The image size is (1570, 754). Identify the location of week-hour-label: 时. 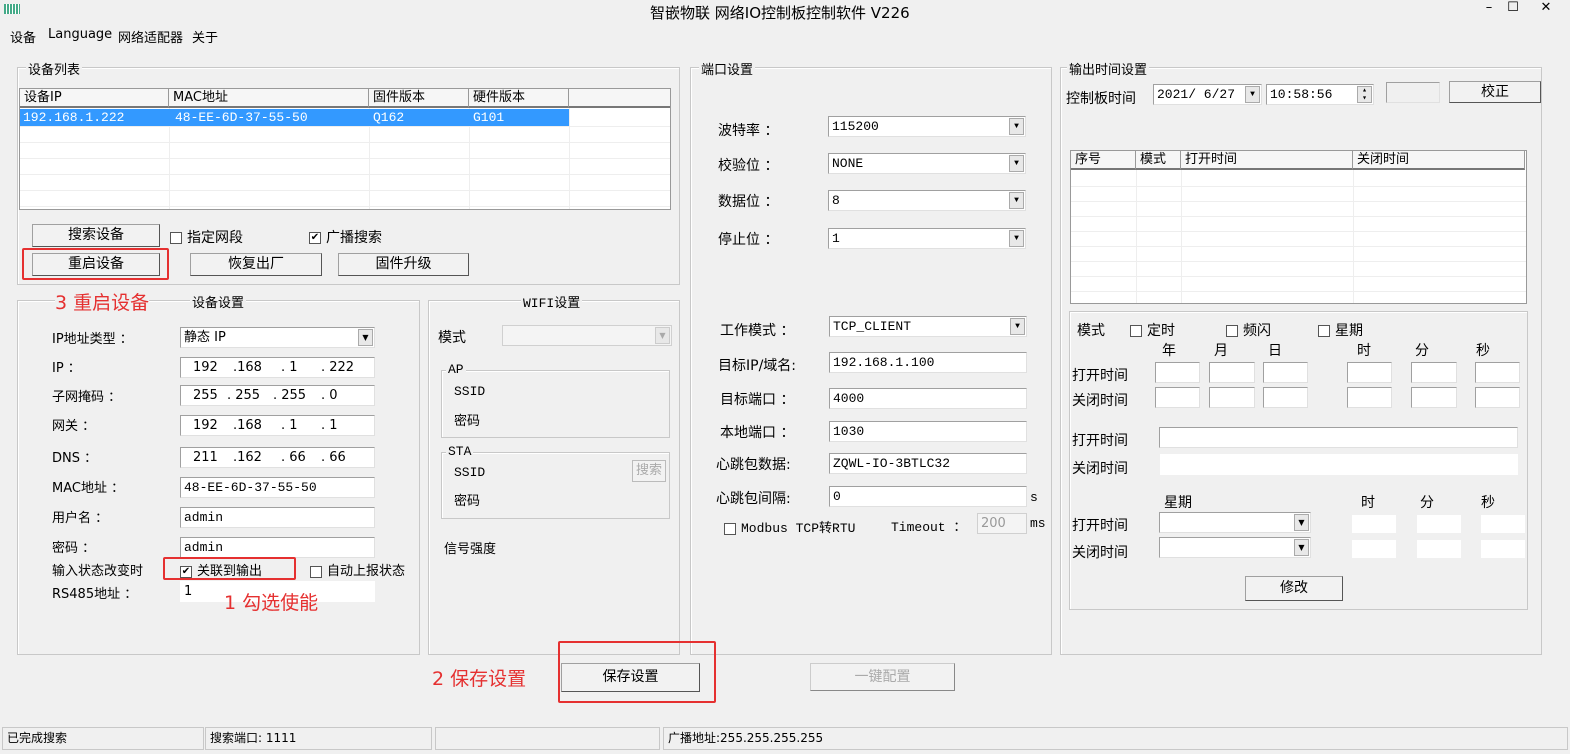
(1368, 503).